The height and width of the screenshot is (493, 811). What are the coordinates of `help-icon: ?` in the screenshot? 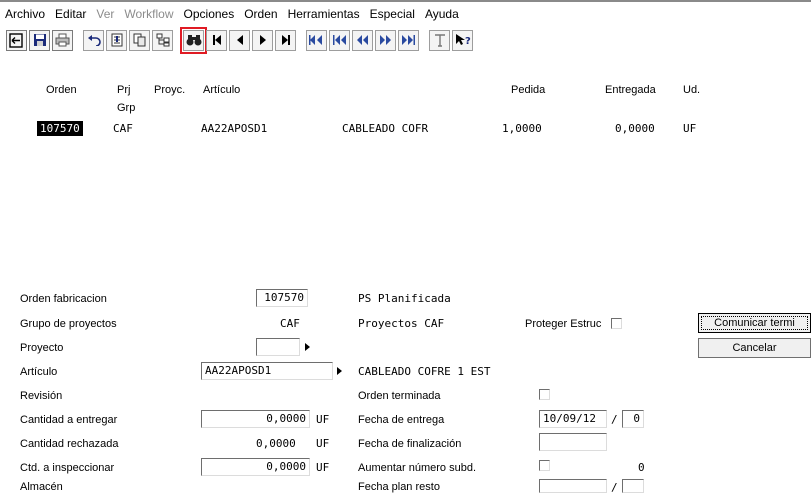 It's located at (462, 40).